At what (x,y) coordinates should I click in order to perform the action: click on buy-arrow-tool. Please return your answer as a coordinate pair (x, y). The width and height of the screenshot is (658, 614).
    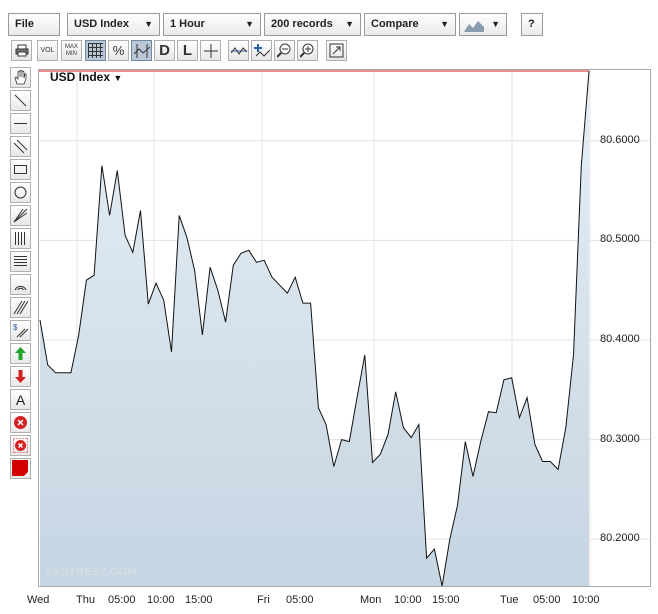
    Looking at the image, I should click on (20, 353).